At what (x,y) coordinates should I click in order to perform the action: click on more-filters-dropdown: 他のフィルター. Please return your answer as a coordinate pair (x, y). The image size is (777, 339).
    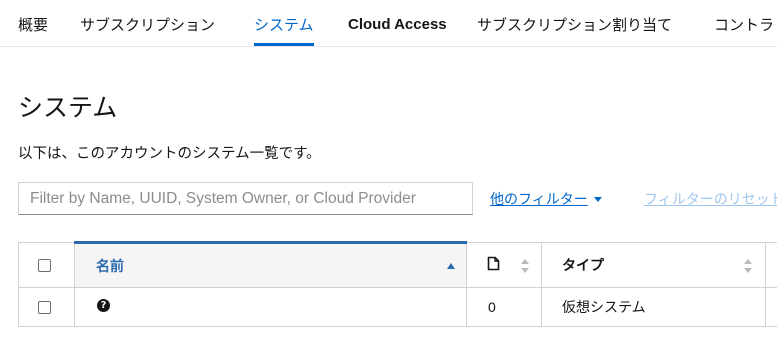
    Looking at the image, I should click on (546, 199).